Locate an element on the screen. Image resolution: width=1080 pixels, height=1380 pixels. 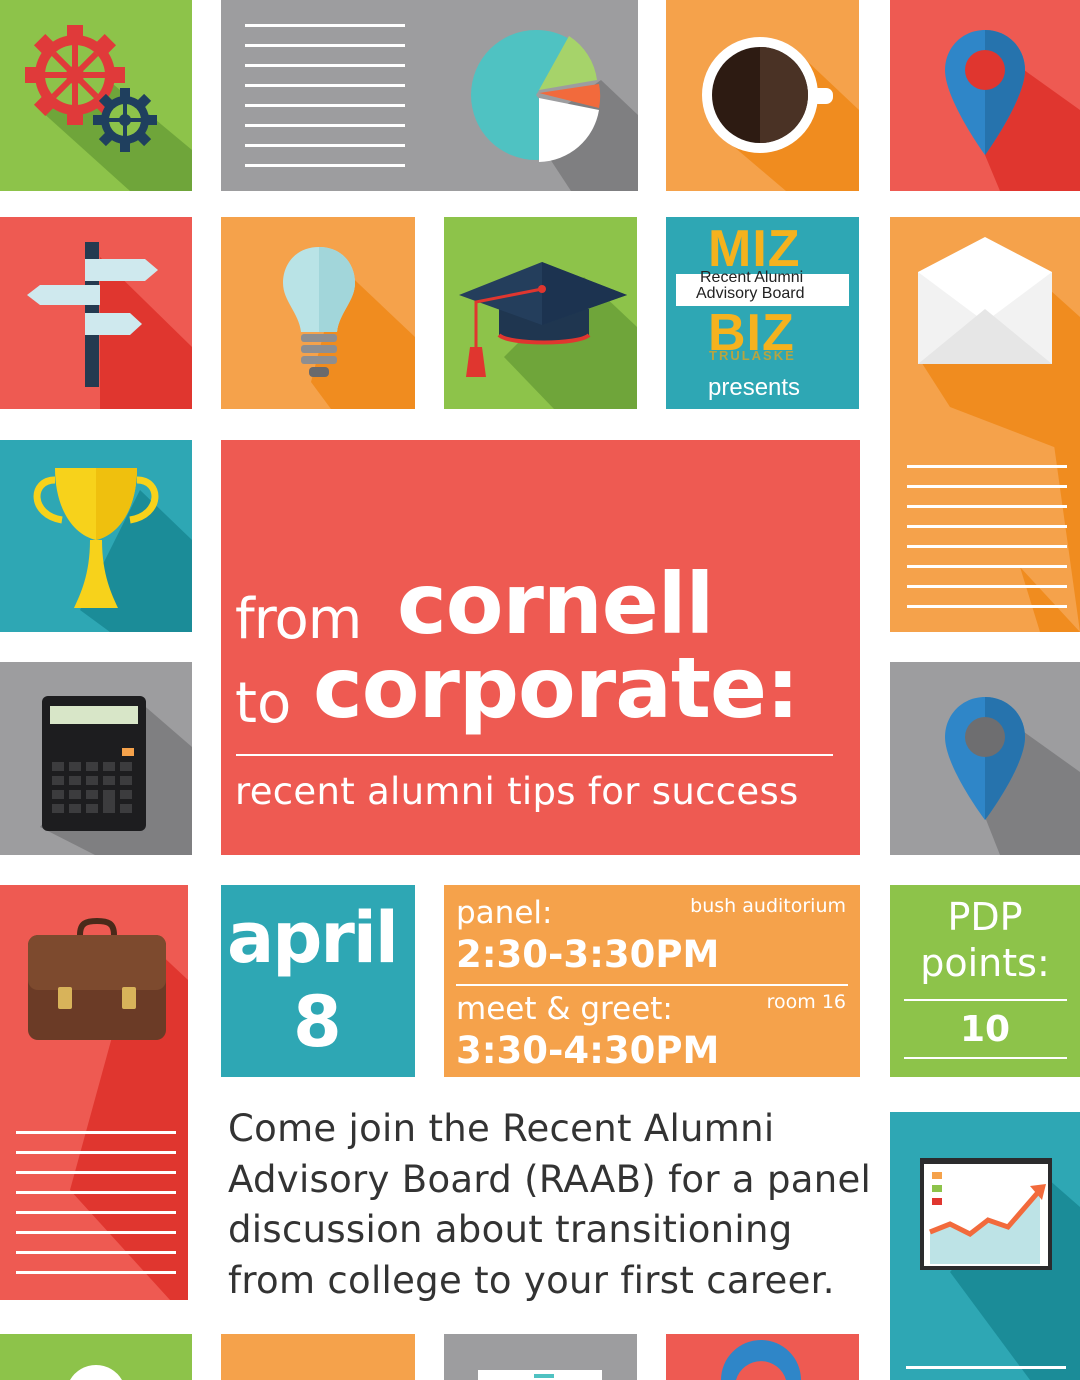
panel-label: panel: is located at coordinates (504, 913).